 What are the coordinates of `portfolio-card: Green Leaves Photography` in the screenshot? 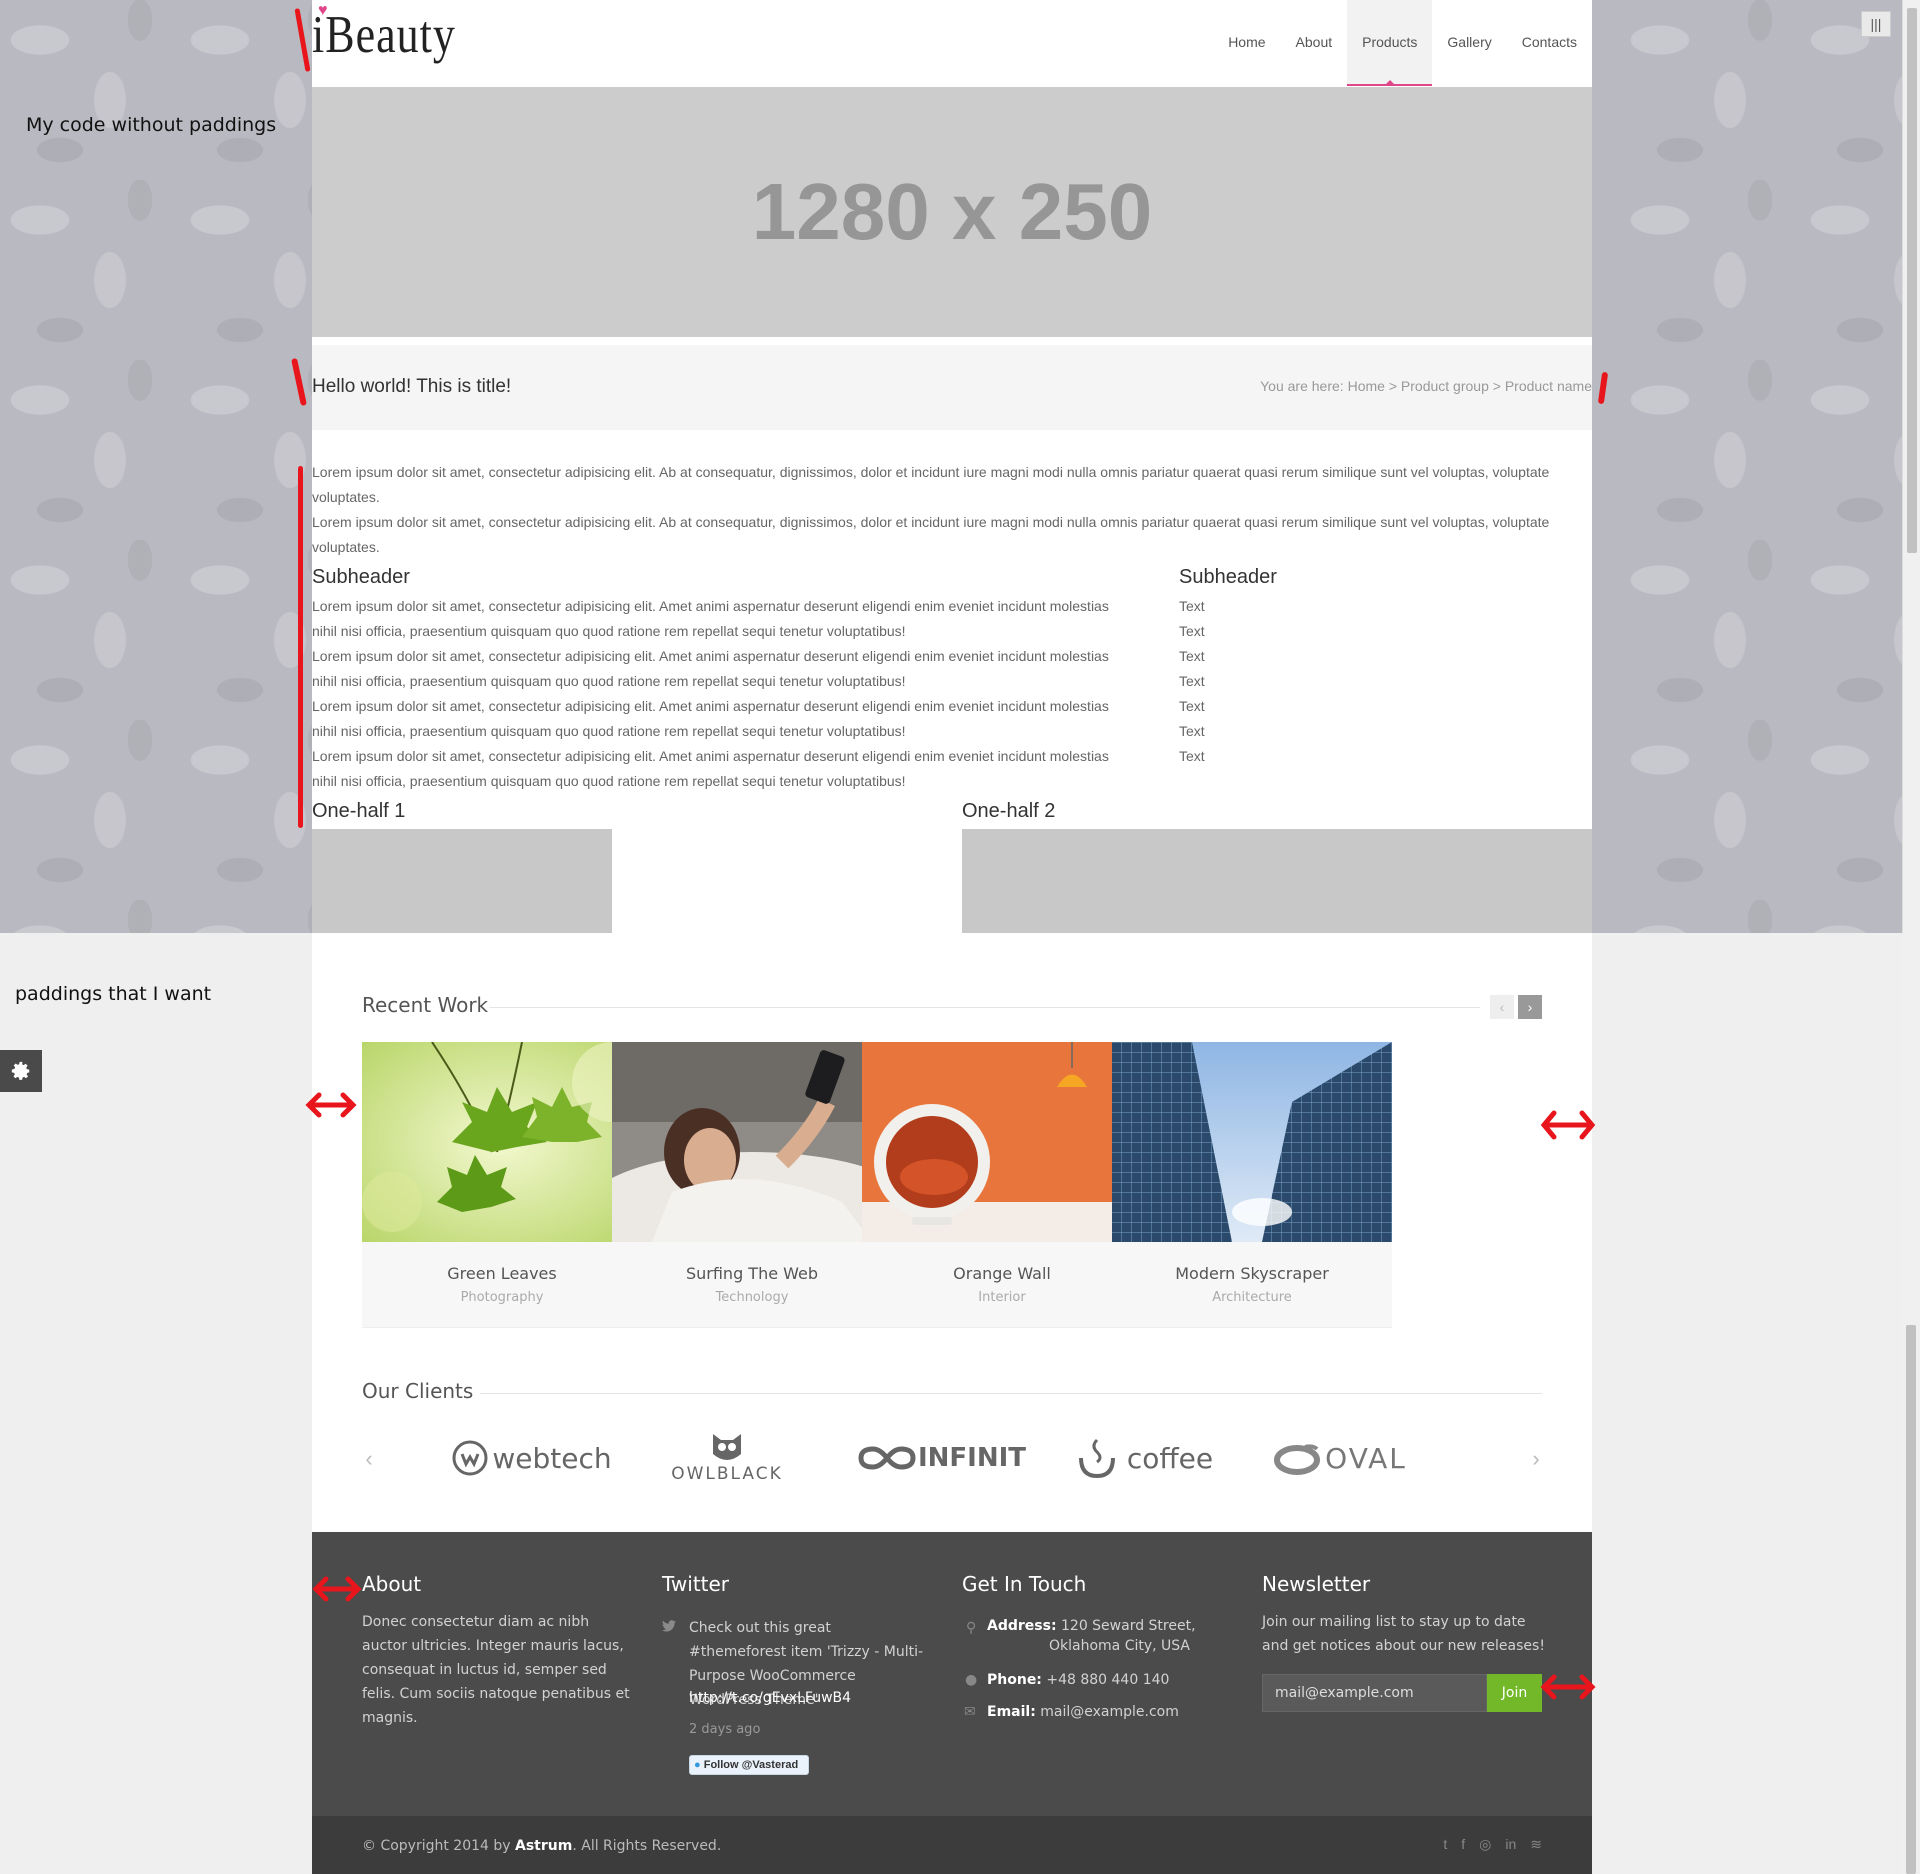 It's located at (502, 1185).